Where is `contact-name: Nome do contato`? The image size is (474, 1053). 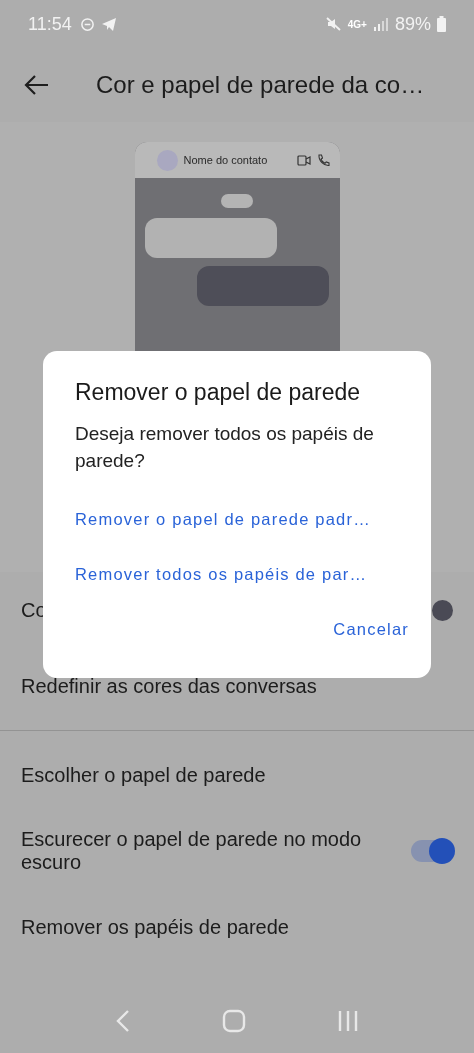
contact-name: Nome do contato is located at coordinates (226, 160).